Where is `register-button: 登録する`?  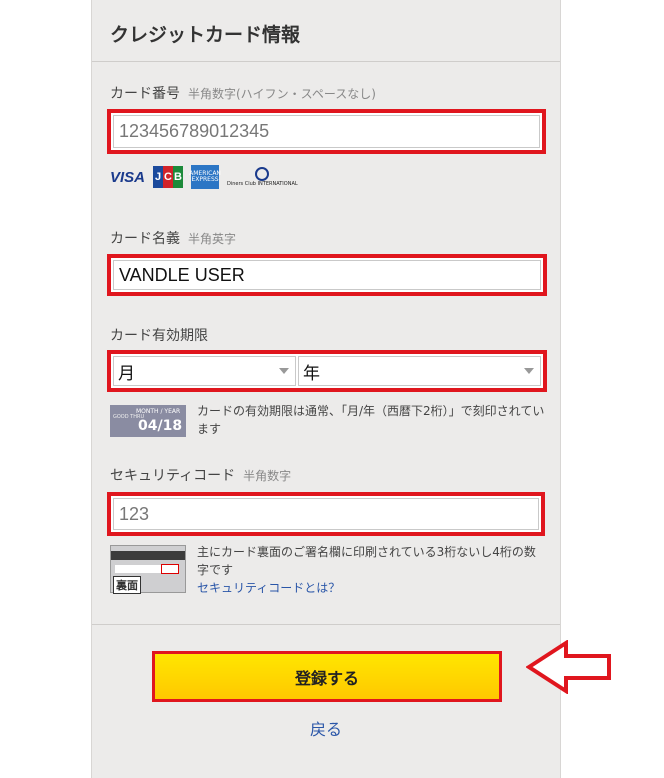 register-button: 登録する is located at coordinates (327, 676).